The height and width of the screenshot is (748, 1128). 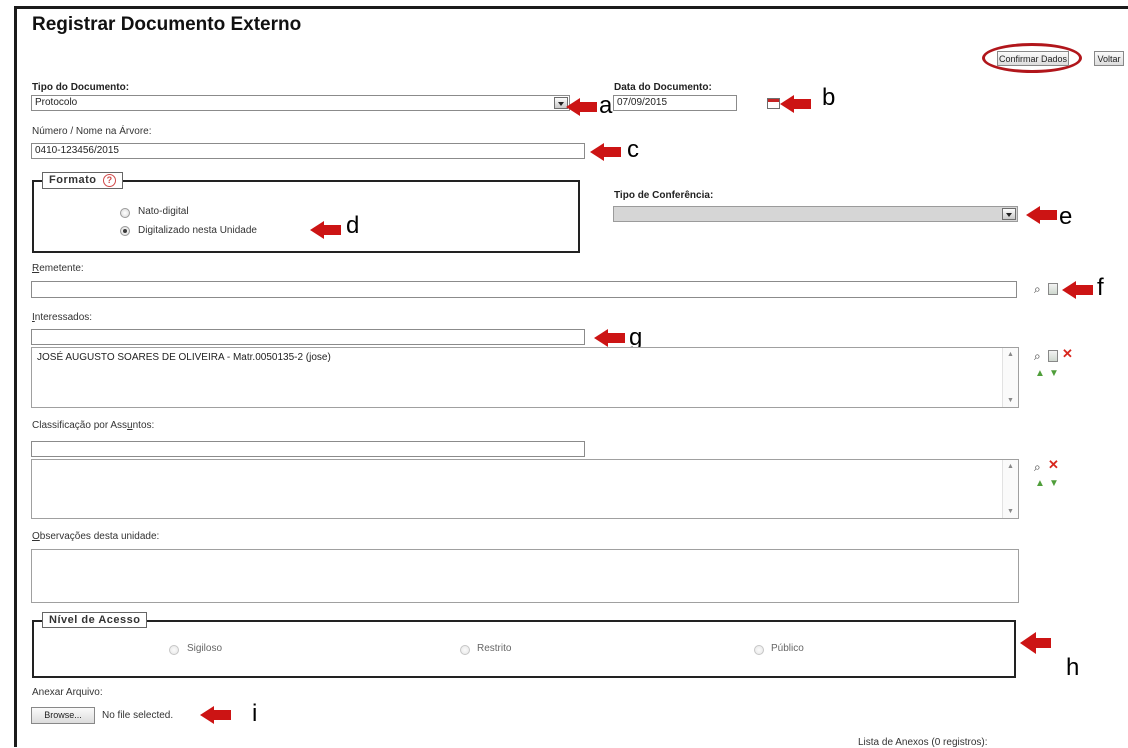 I want to click on back-button: Voltar, so click(x=1109, y=58).